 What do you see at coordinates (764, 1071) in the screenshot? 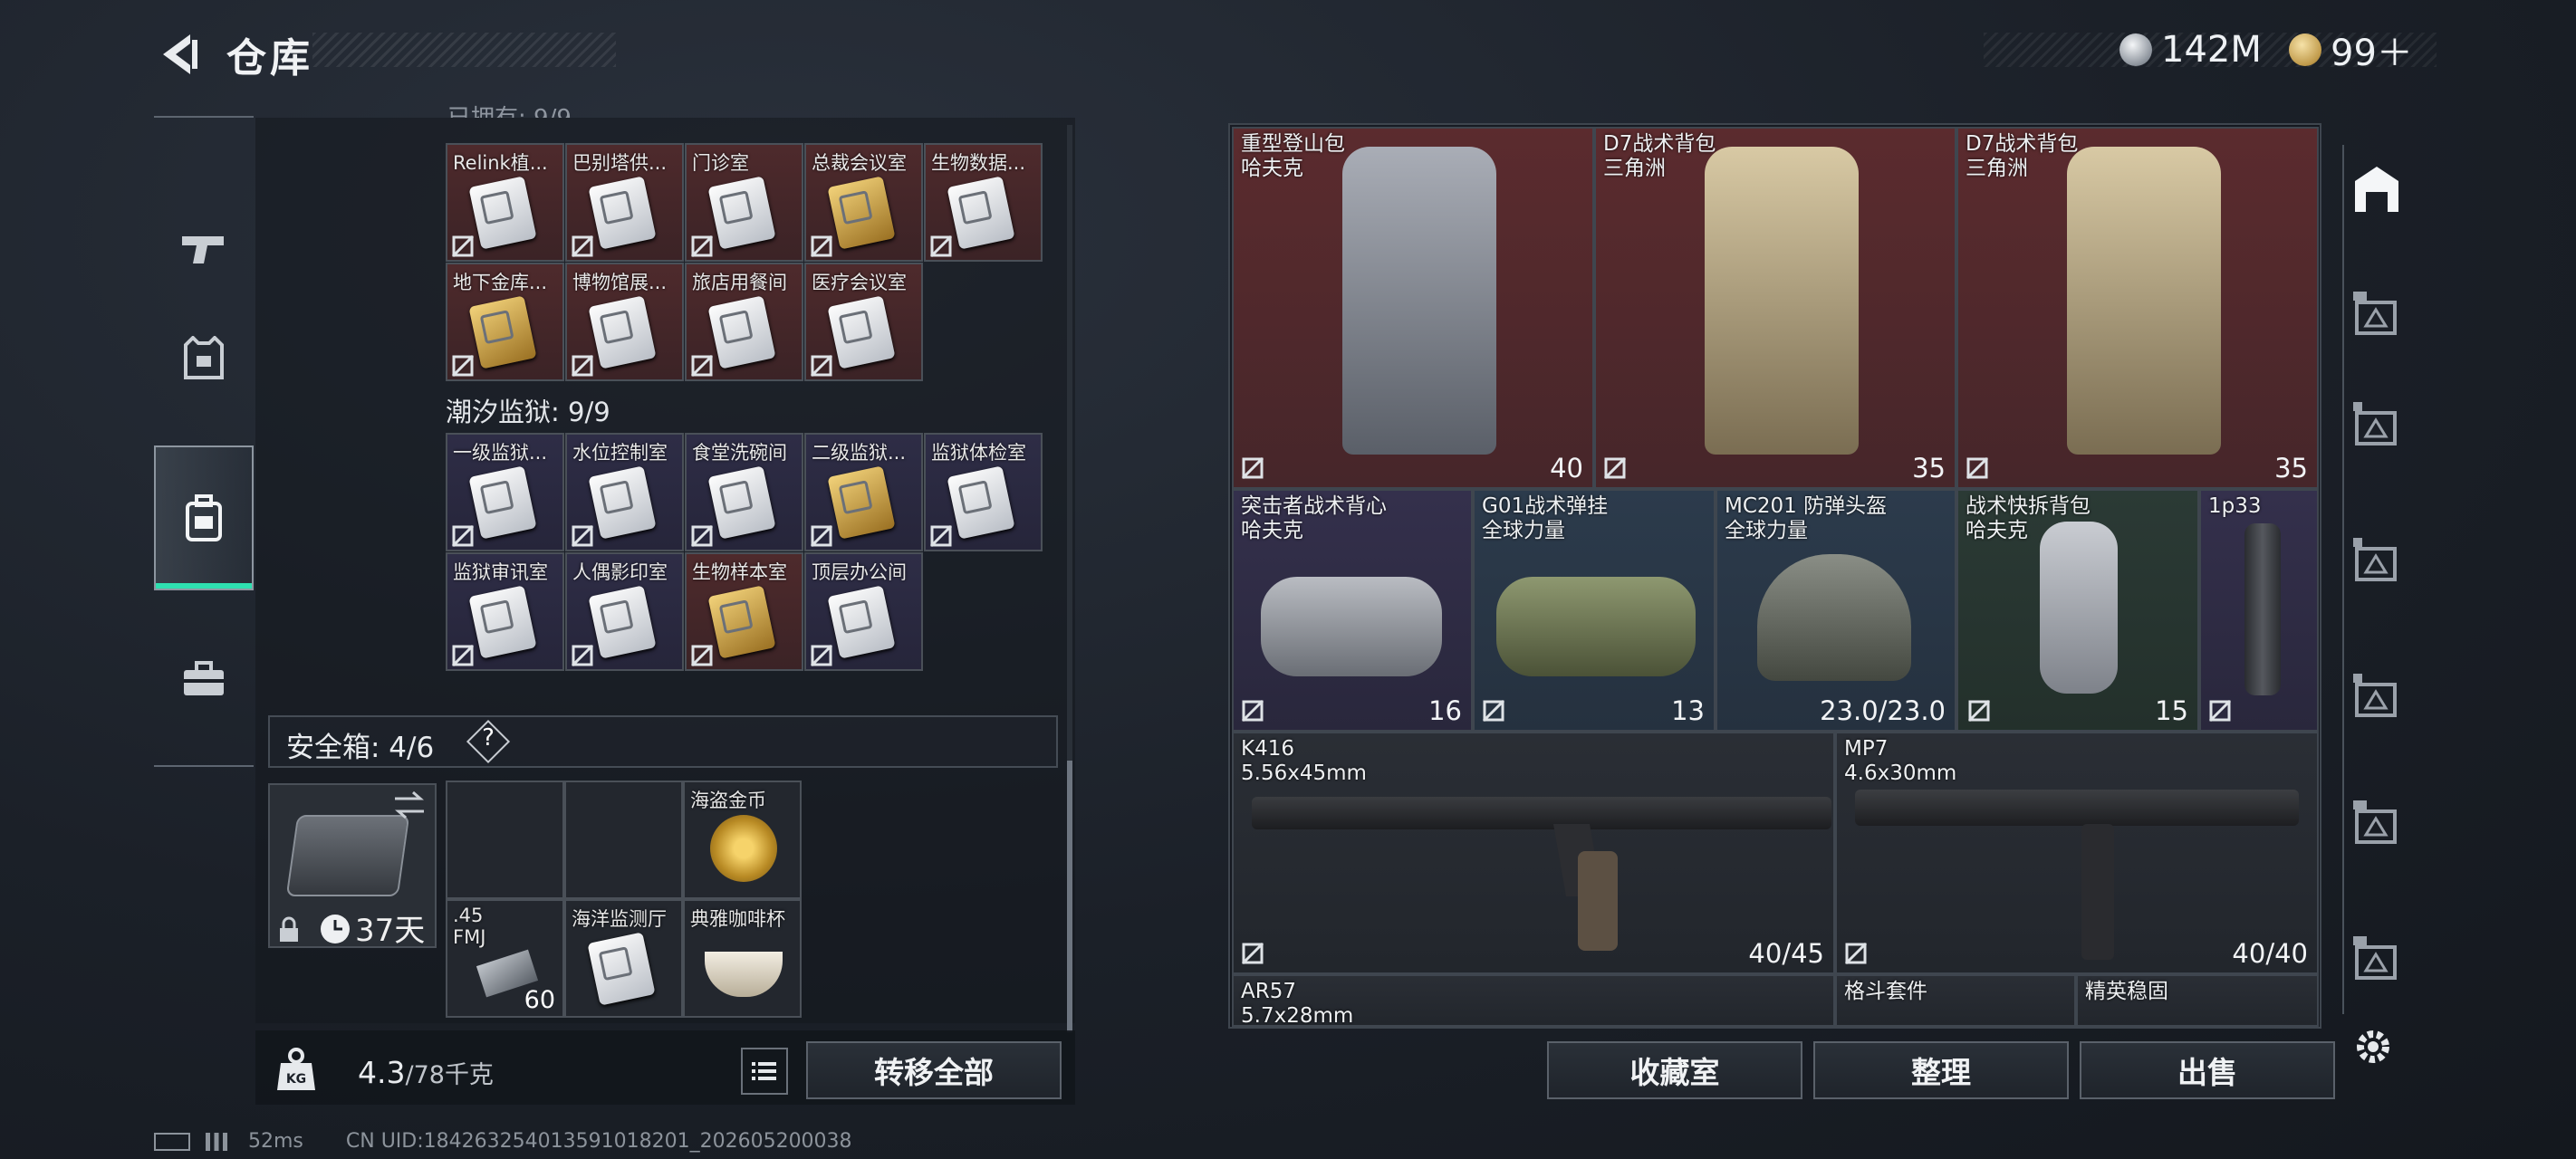
I see `list-view-button` at bounding box center [764, 1071].